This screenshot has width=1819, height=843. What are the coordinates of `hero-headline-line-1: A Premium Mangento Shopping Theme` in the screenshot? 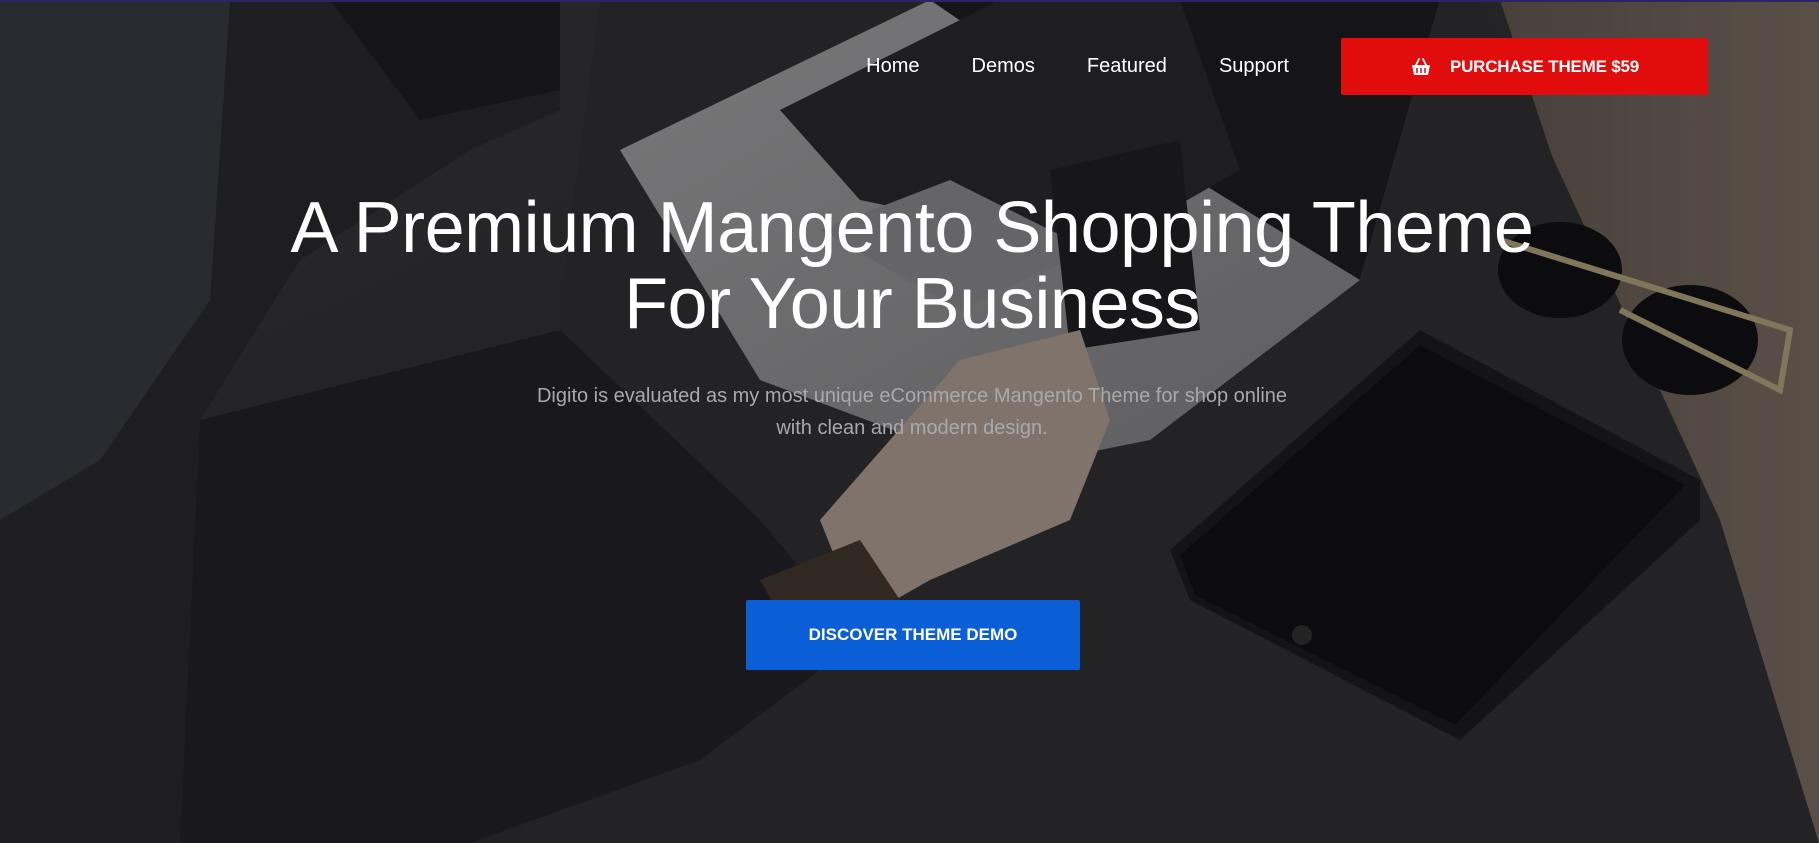 It's located at (912, 228).